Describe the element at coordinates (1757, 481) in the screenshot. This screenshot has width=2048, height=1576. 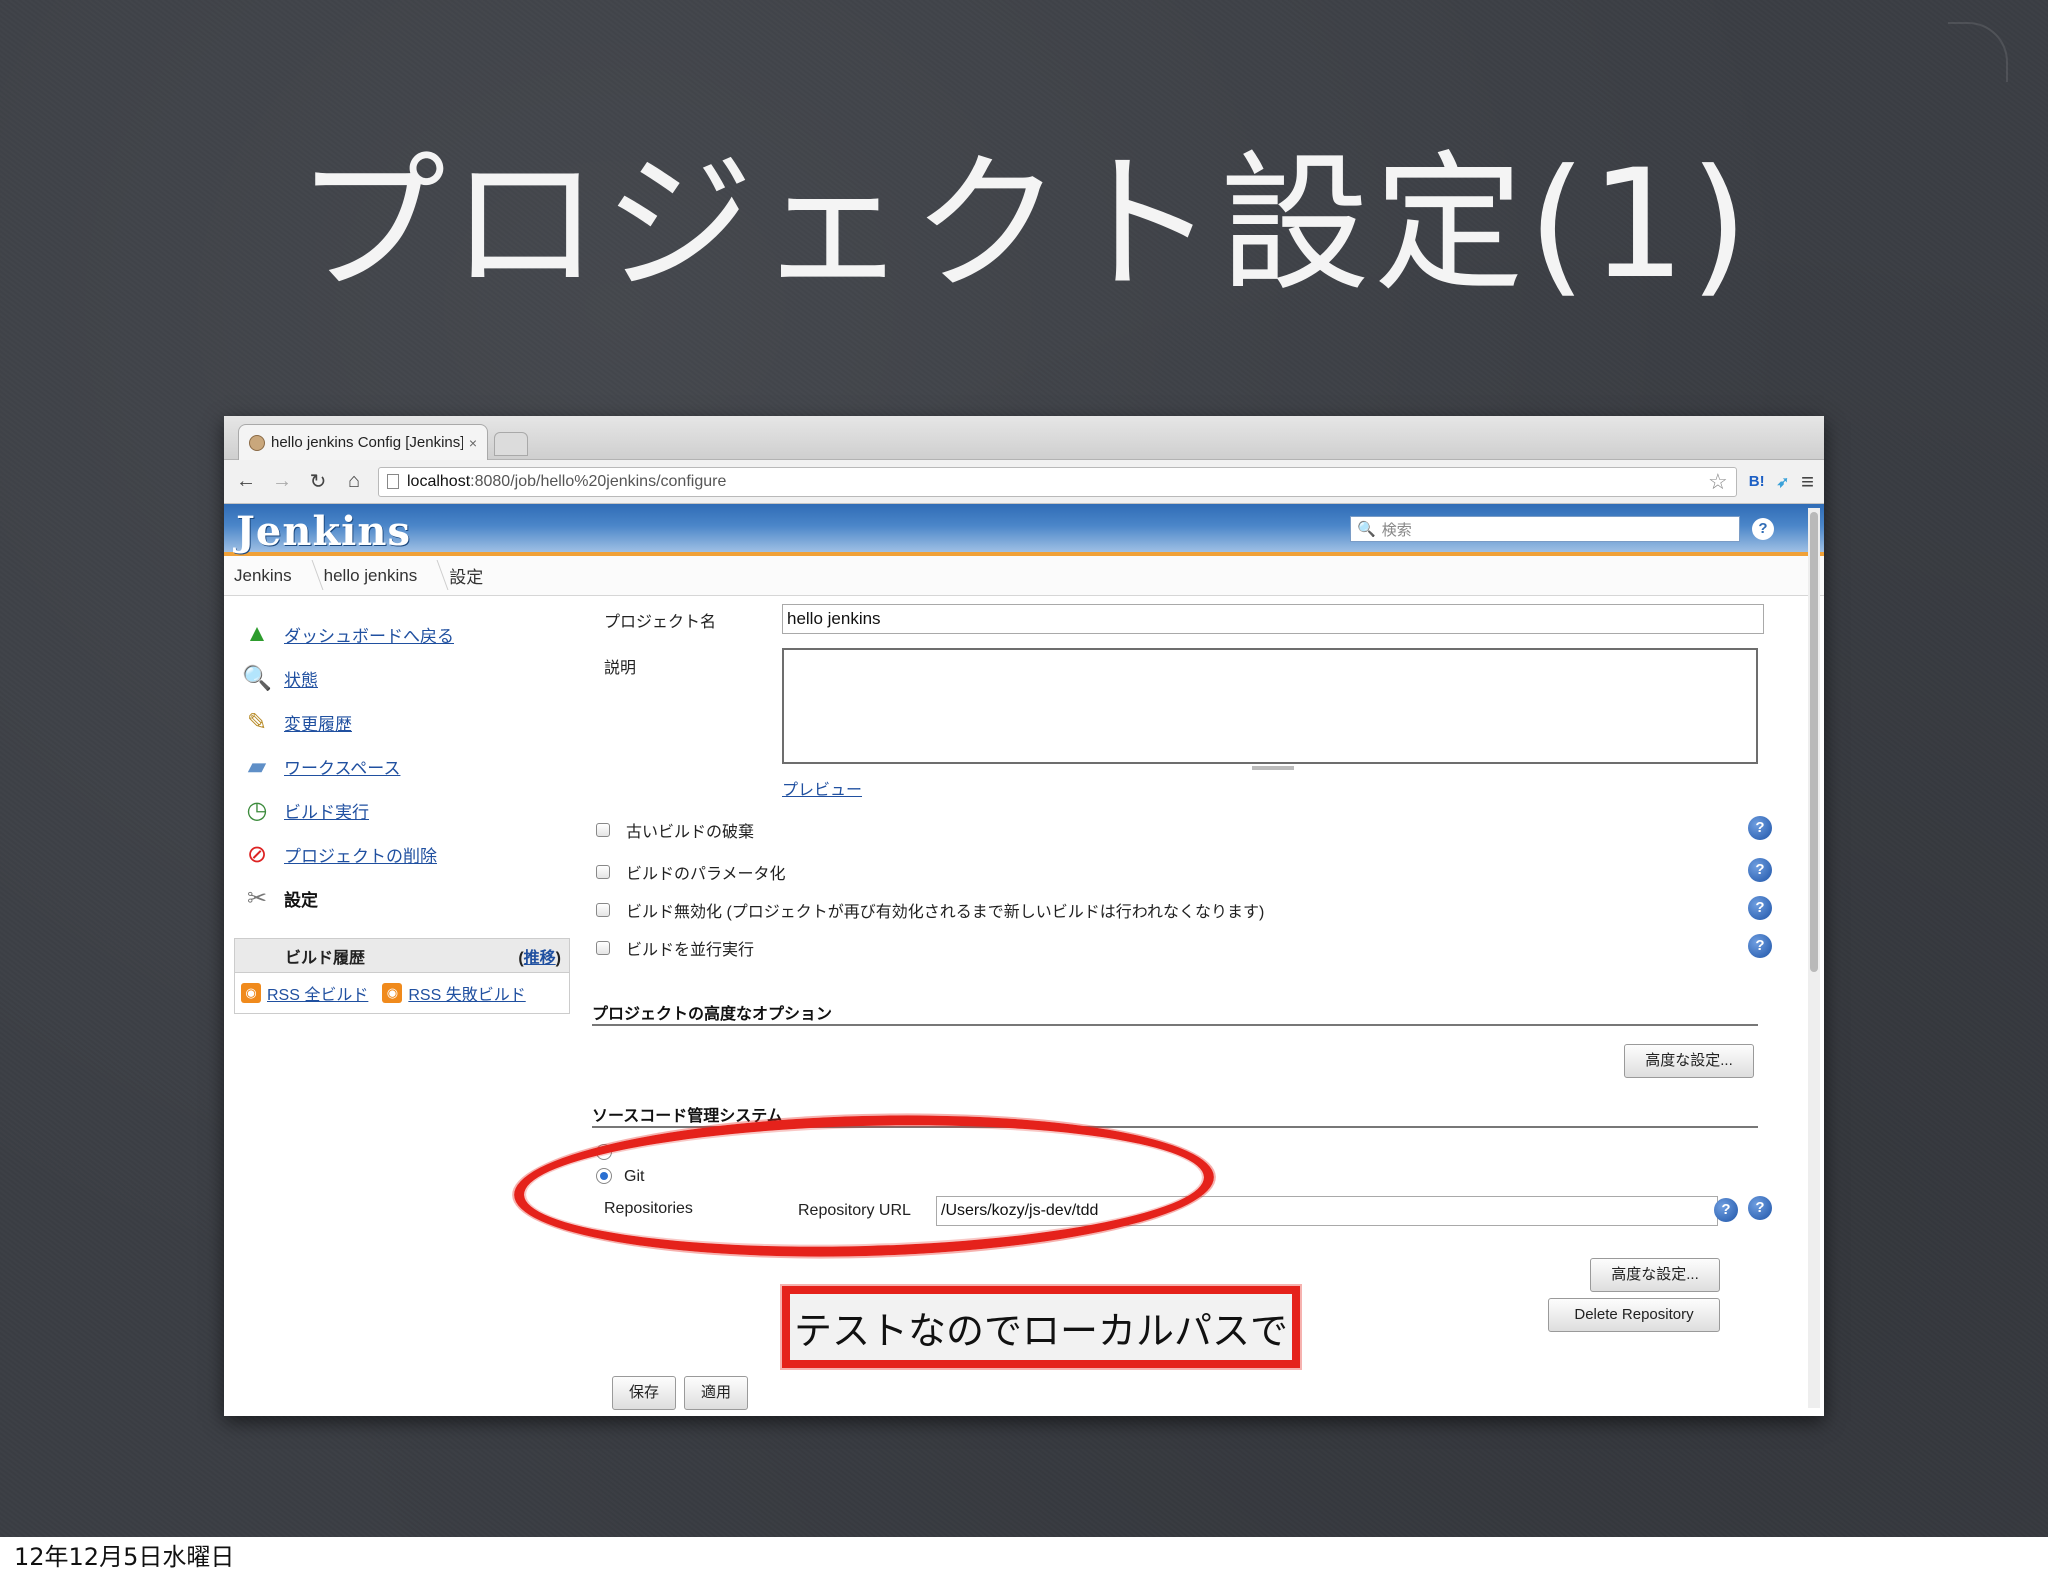
I see `hatena-bookmark-icon: B!` at that location.